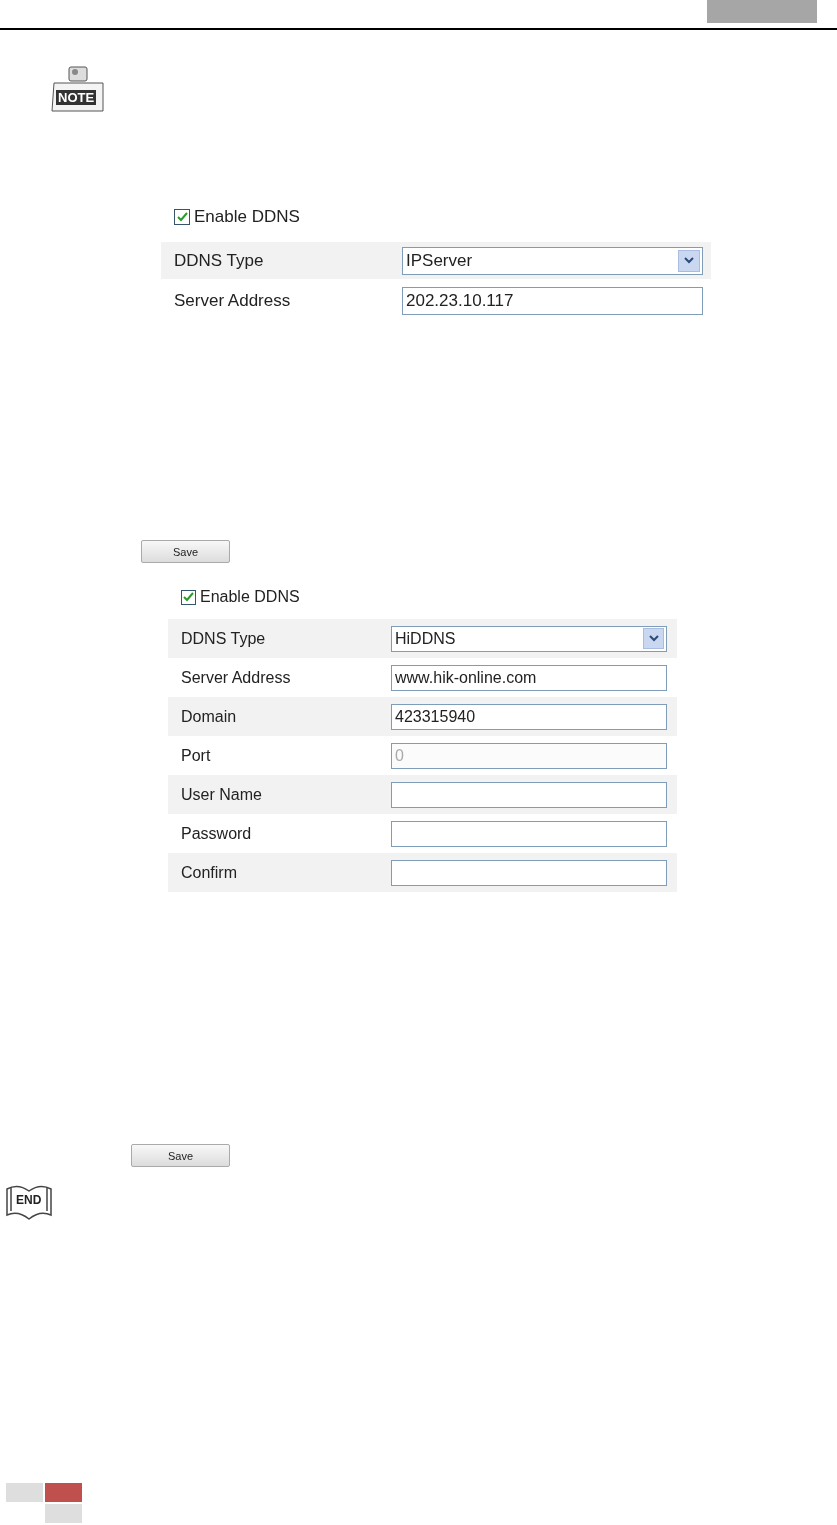  I want to click on field-label: Confirm, so click(209, 872).